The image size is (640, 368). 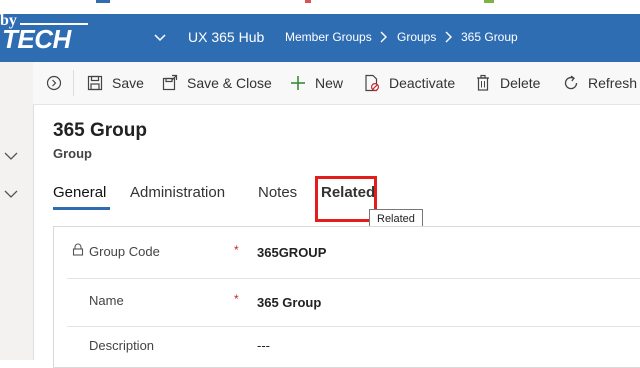 What do you see at coordinates (54, 83) in the screenshot?
I see `expand-circle-icon` at bounding box center [54, 83].